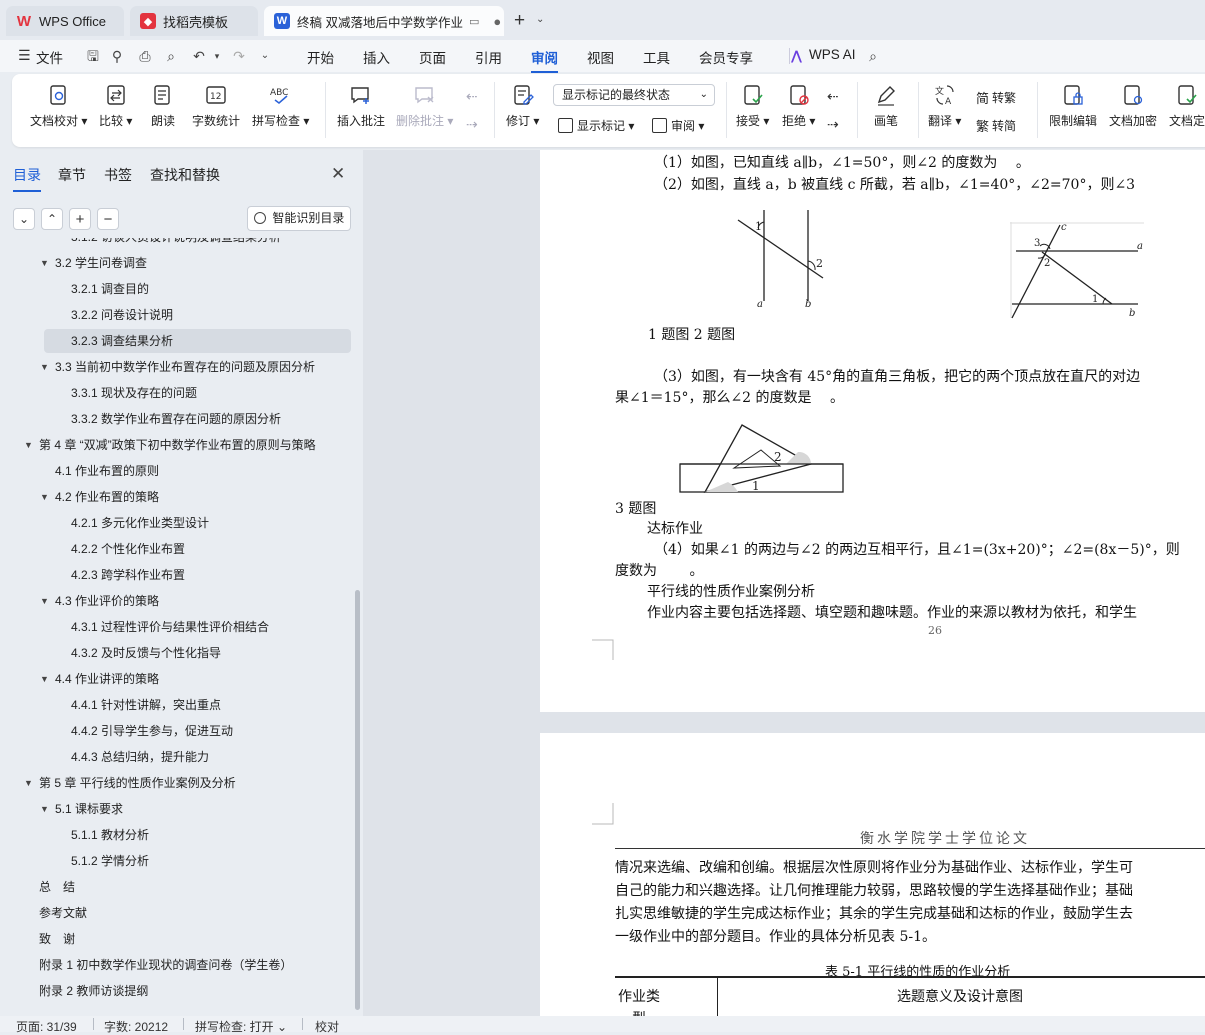 The width and height of the screenshot is (1205, 1035). Describe the element at coordinates (177, 575) in the screenshot. I see `toc-item: 4.2.3 跨学科作业布置` at that location.